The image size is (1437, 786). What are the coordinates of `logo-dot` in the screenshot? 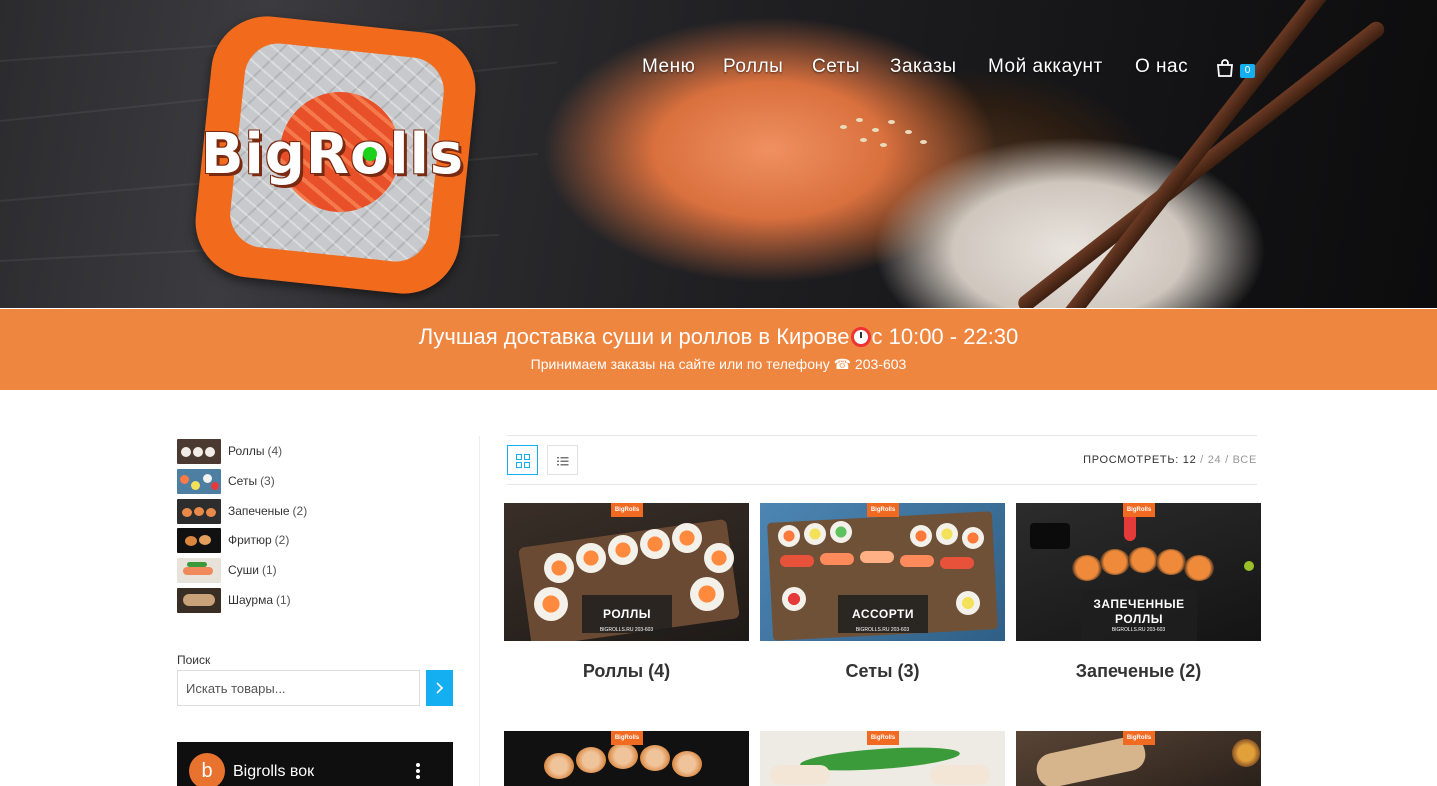 It's located at (370, 154).